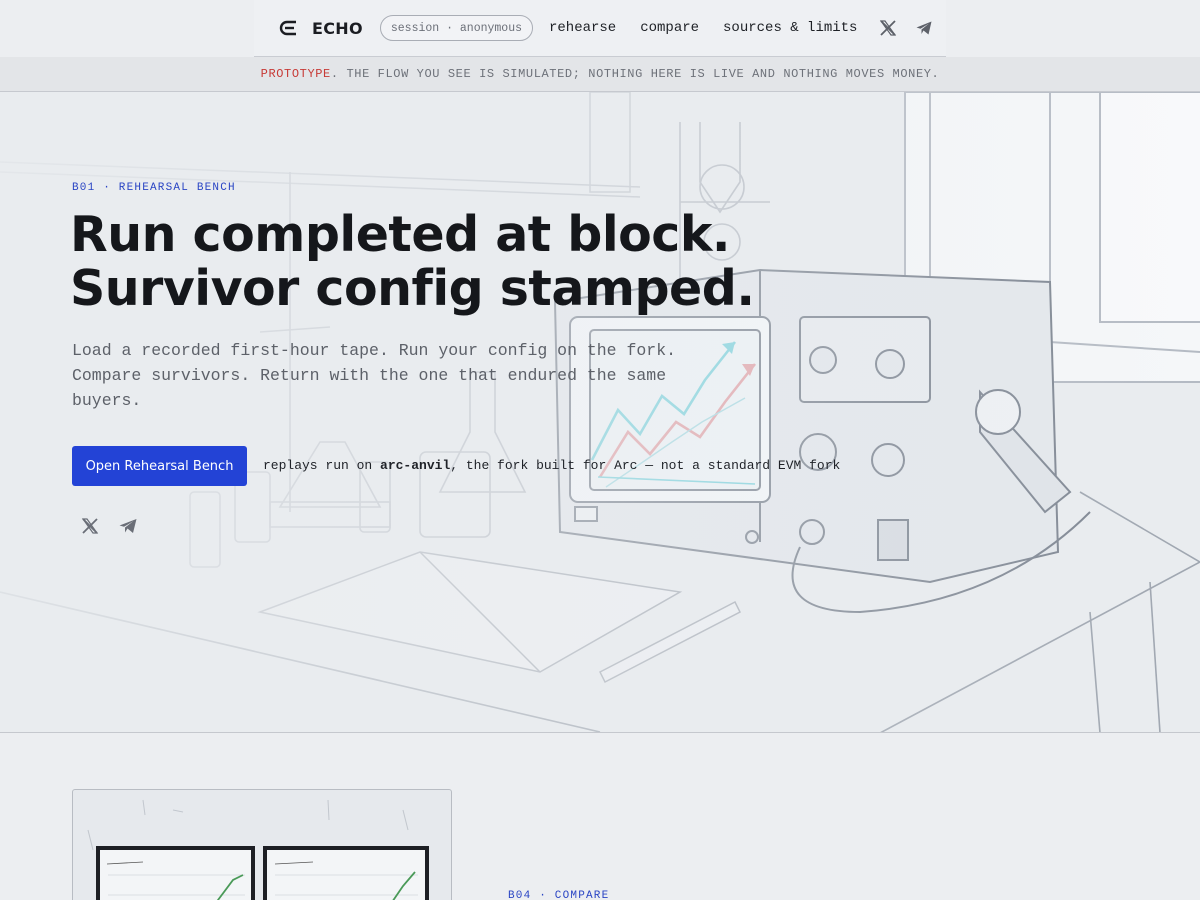 This screenshot has width=1200, height=900. Describe the element at coordinates (400, 234) in the screenshot. I see `headline-line-1: Run completed at block.` at that location.